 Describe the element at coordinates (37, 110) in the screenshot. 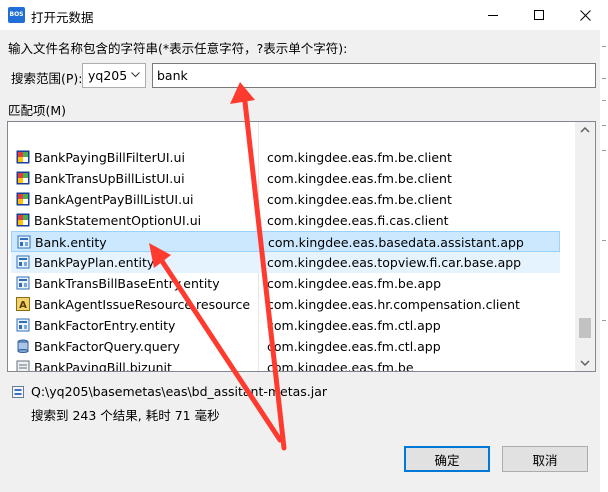

I see `matches-label: 匹配项(M)` at that location.